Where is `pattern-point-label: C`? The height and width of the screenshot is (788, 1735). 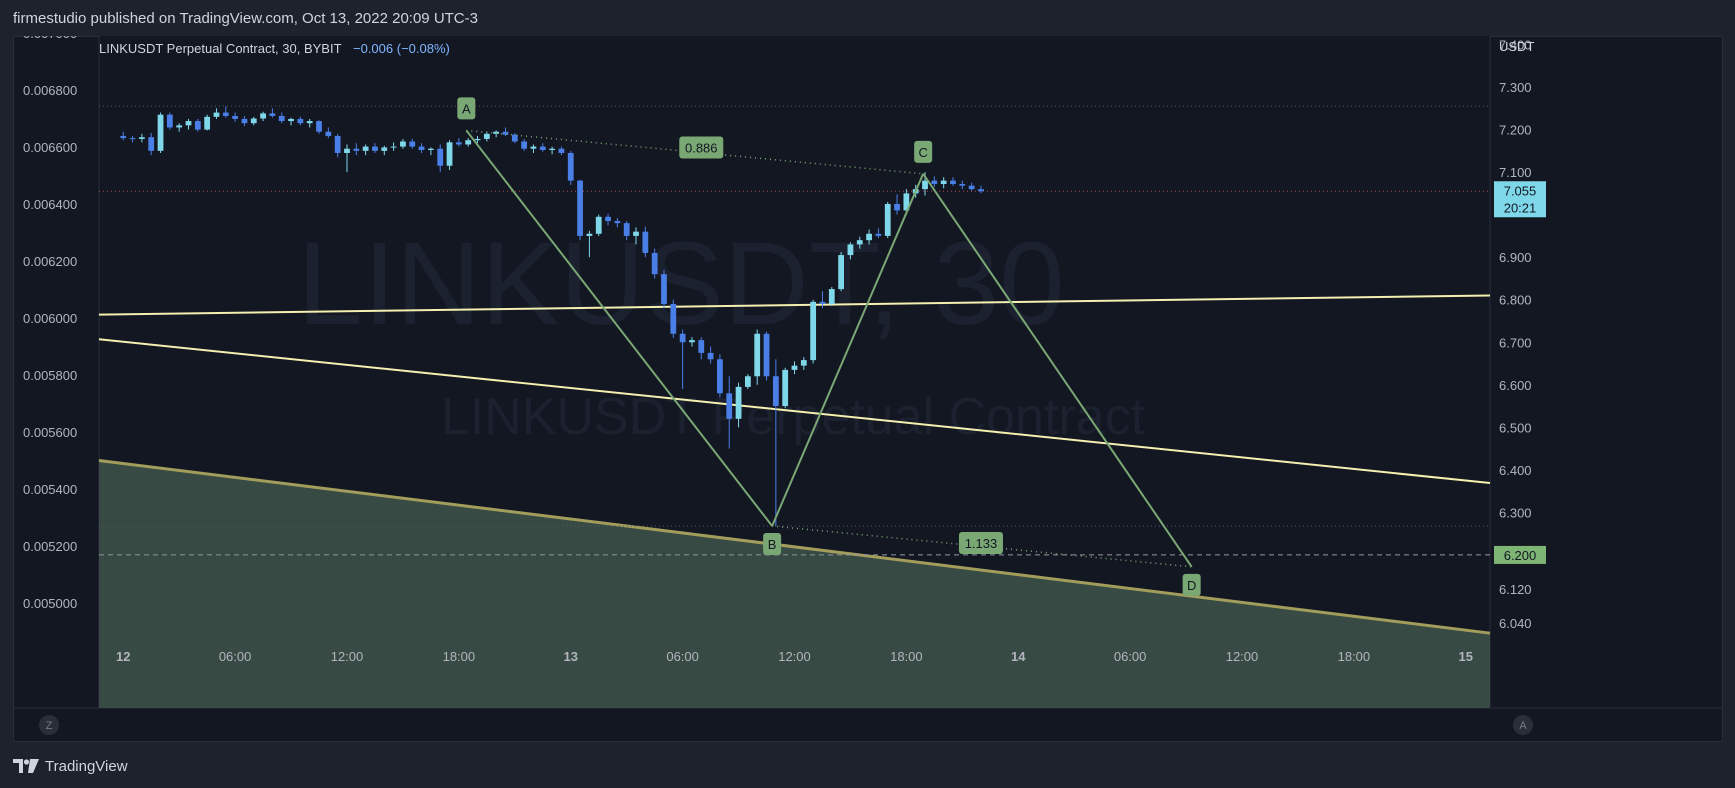 pattern-point-label: C is located at coordinates (922, 152).